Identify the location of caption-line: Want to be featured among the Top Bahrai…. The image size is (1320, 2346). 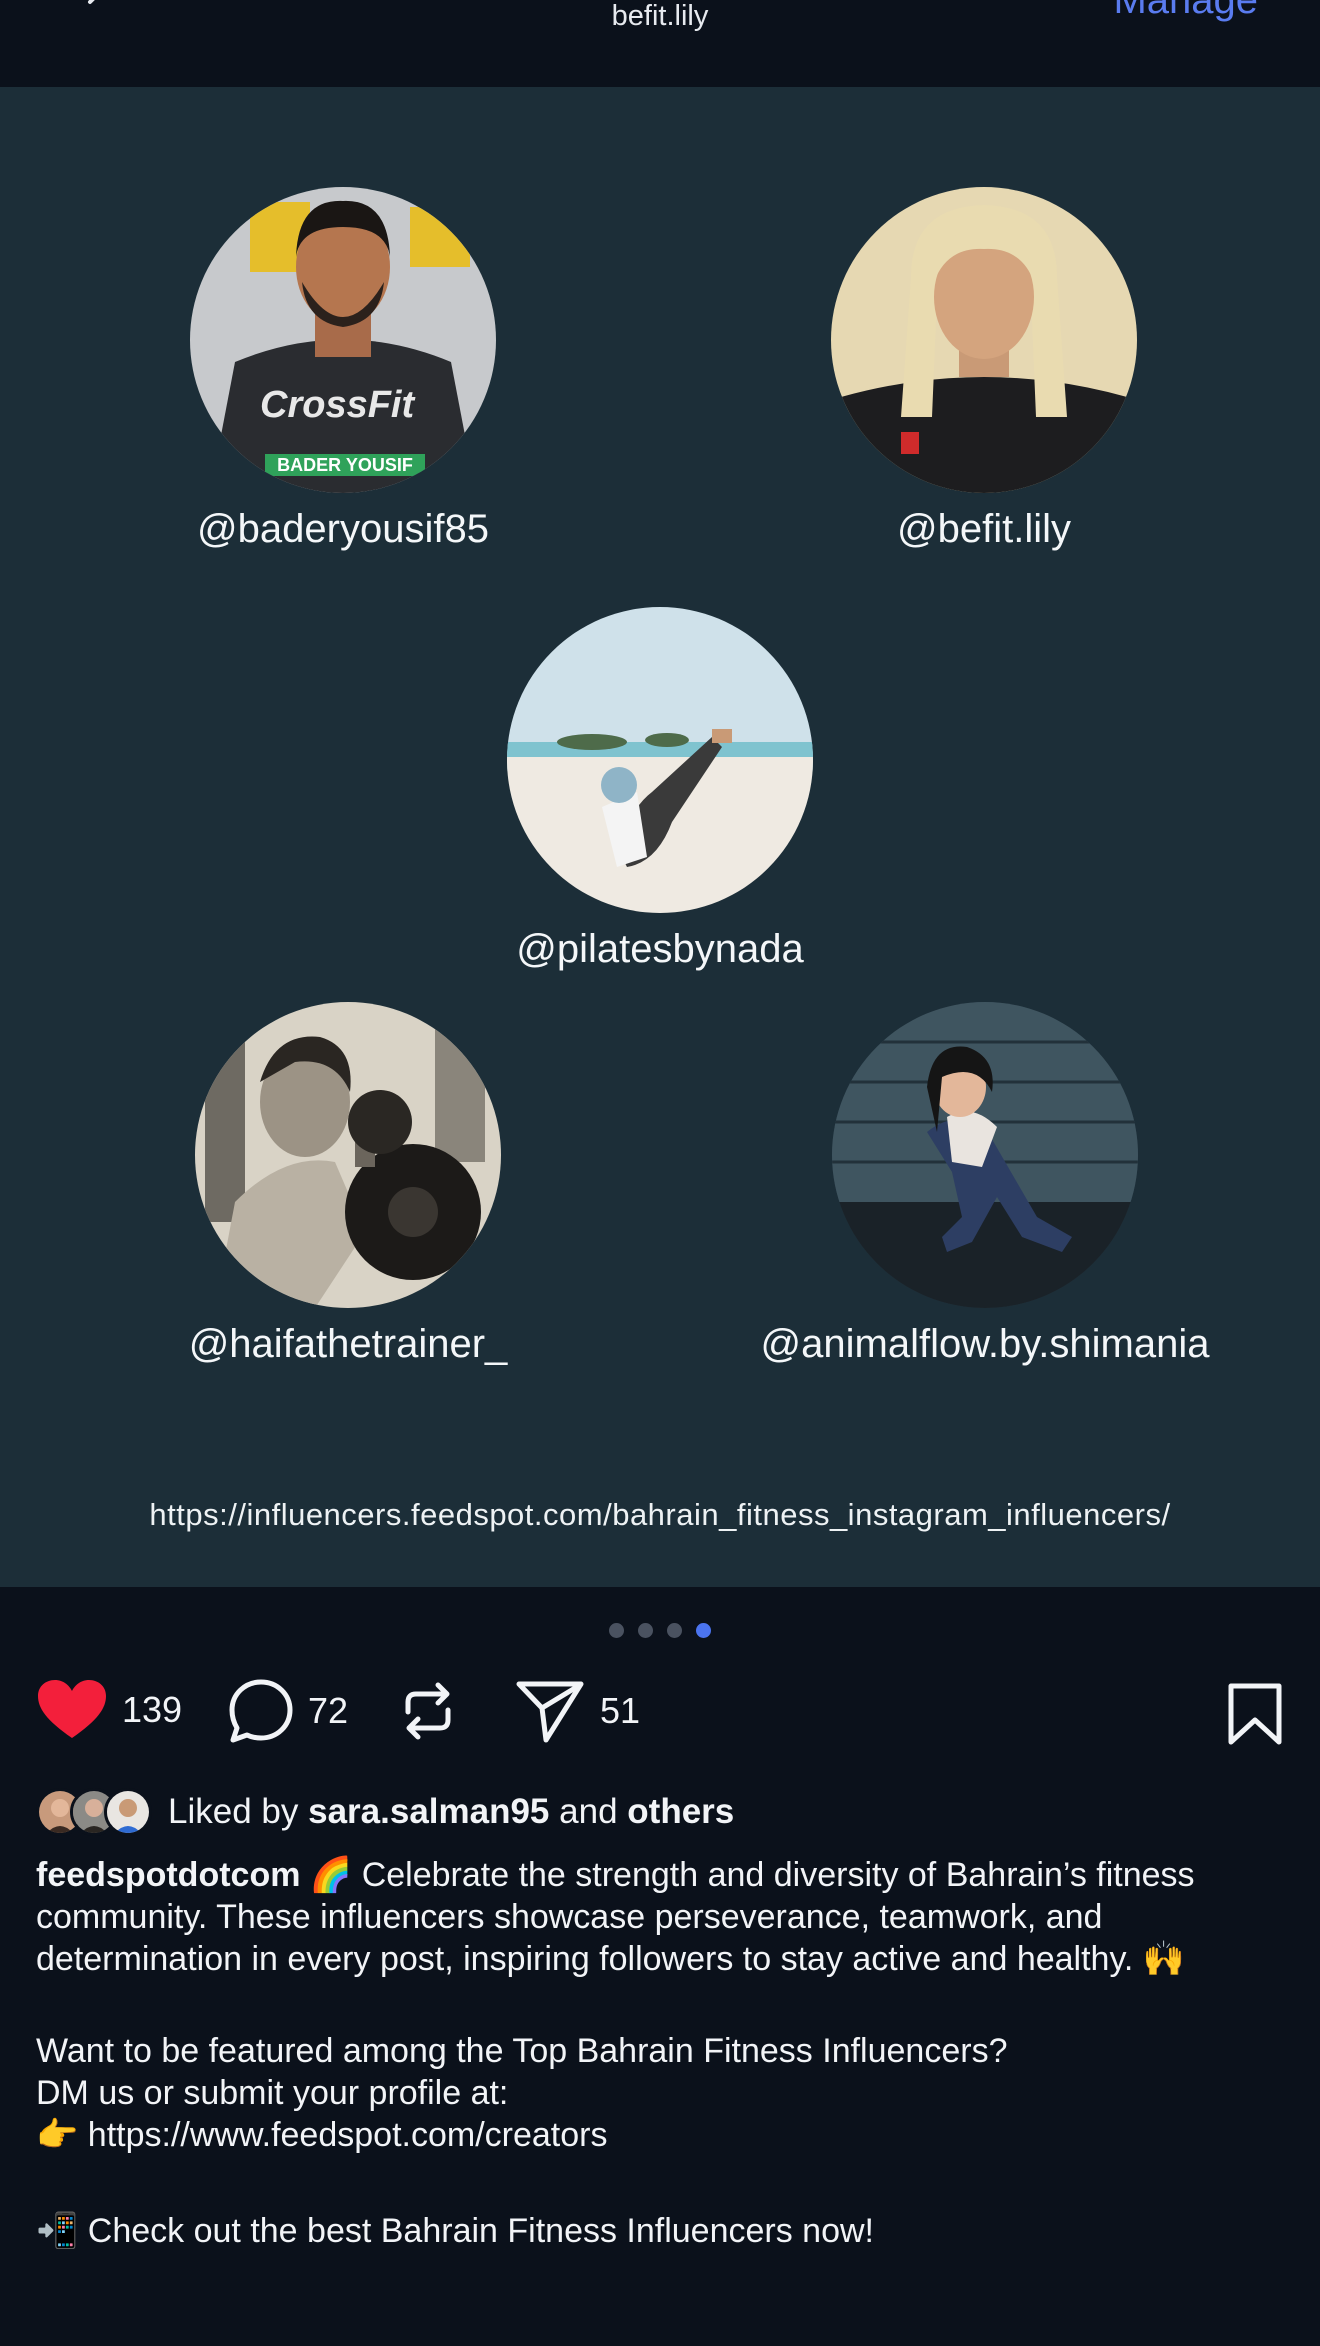
(522, 2051).